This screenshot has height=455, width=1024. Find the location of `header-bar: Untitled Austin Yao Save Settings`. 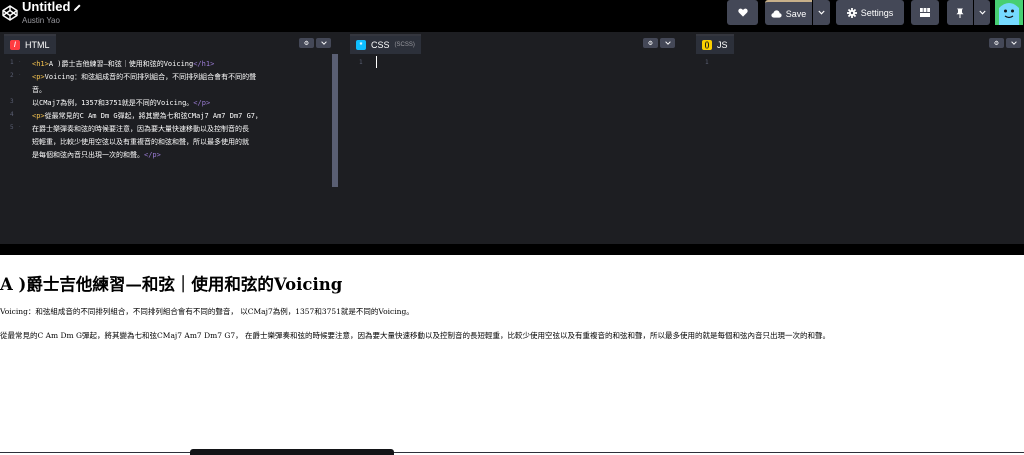

header-bar: Untitled Austin Yao Save Settings is located at coordinates (512, 16).